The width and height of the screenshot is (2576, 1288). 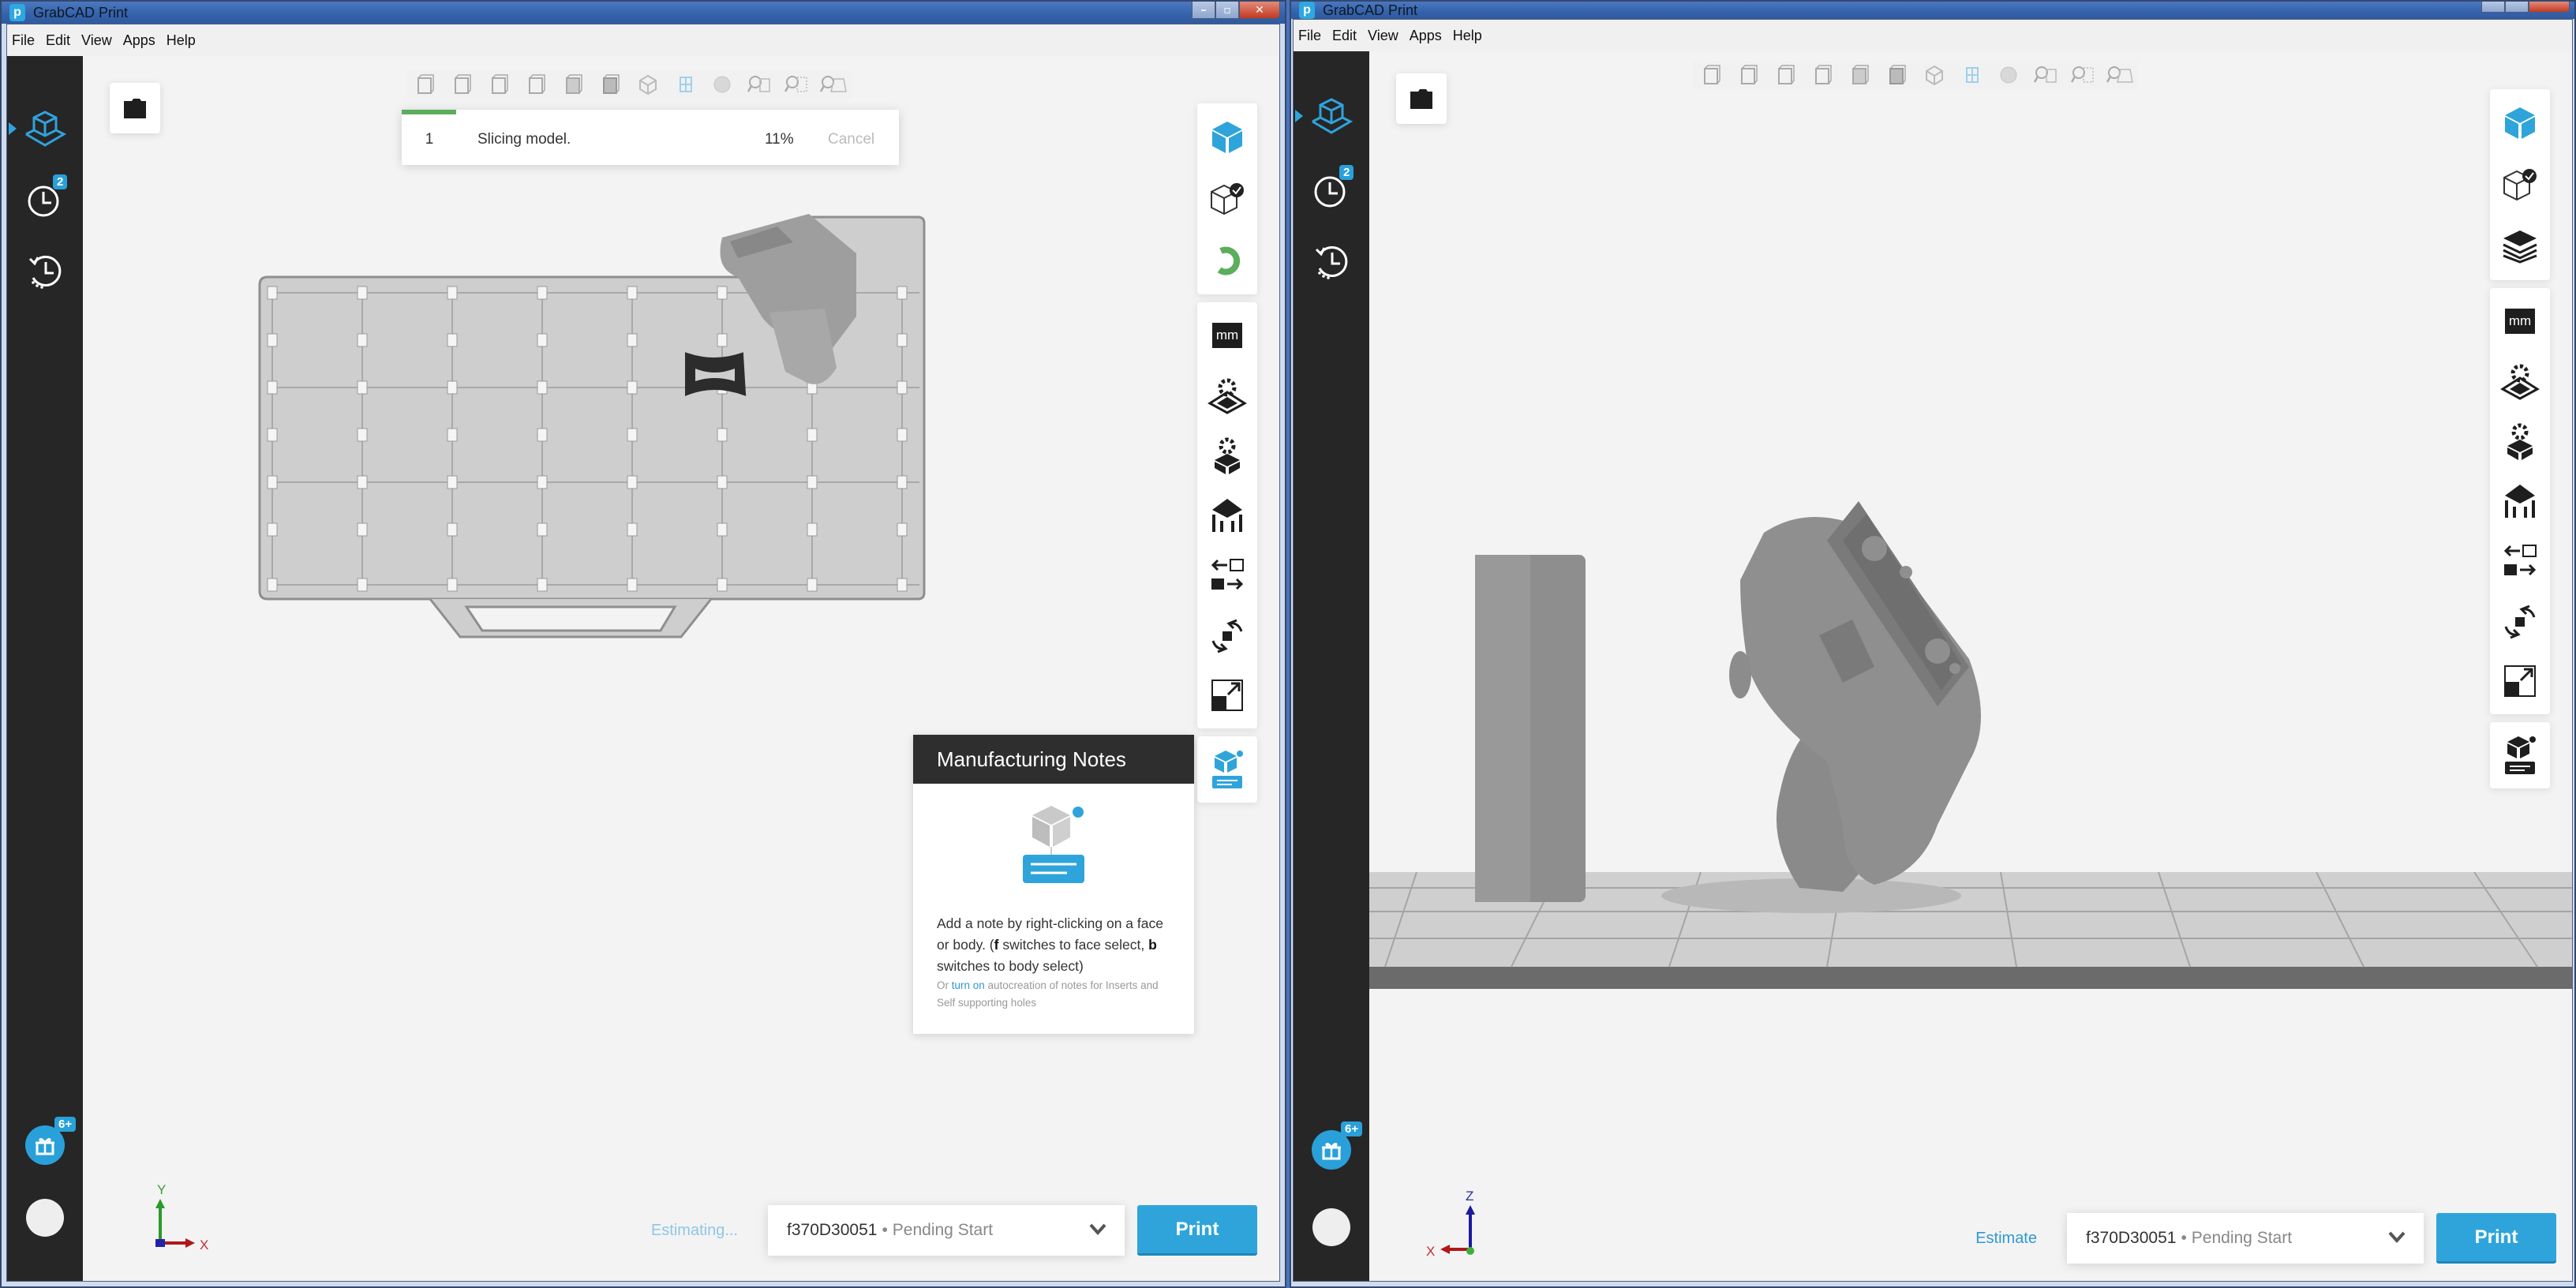 What do you see at coordinates (2006, 1239) in the screenshot?
I see `estimate-button: Estimate` at bounding box center [2006, 1239].